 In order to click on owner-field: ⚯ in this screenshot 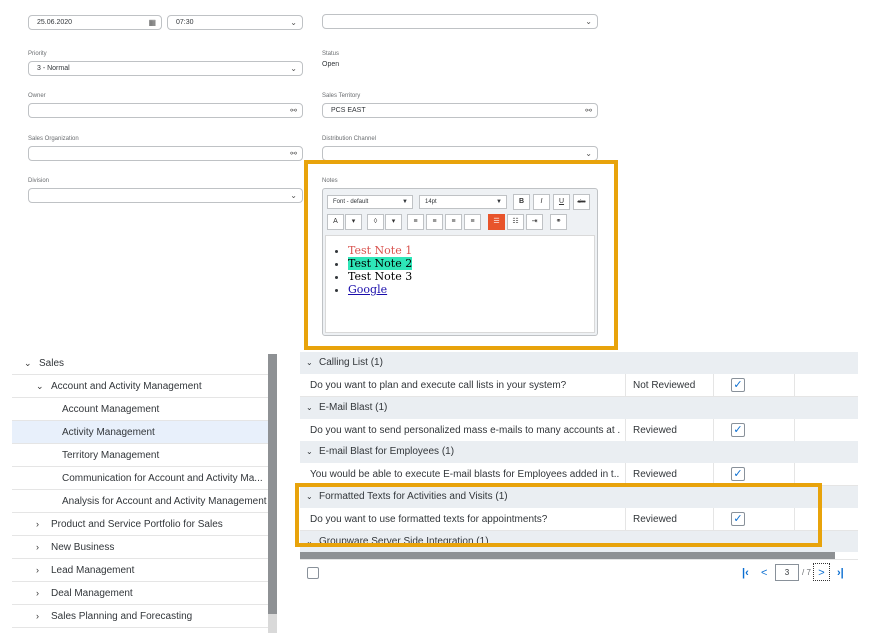, I will do `click(165, 110)`.